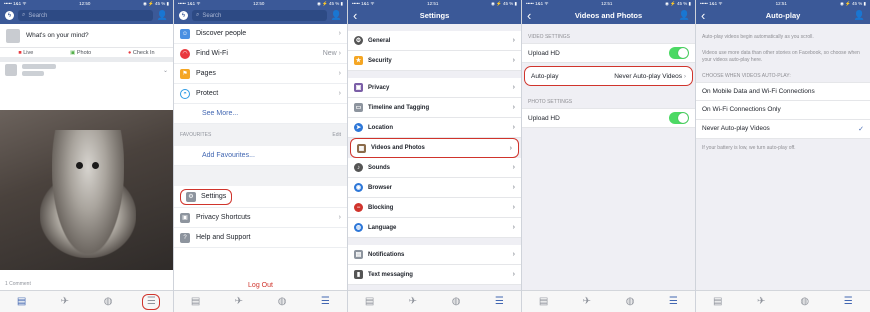  I want to click on menu-item-privacy-shortcuts: ▣ Privacy Shortcuts ›, so click(260, 218).